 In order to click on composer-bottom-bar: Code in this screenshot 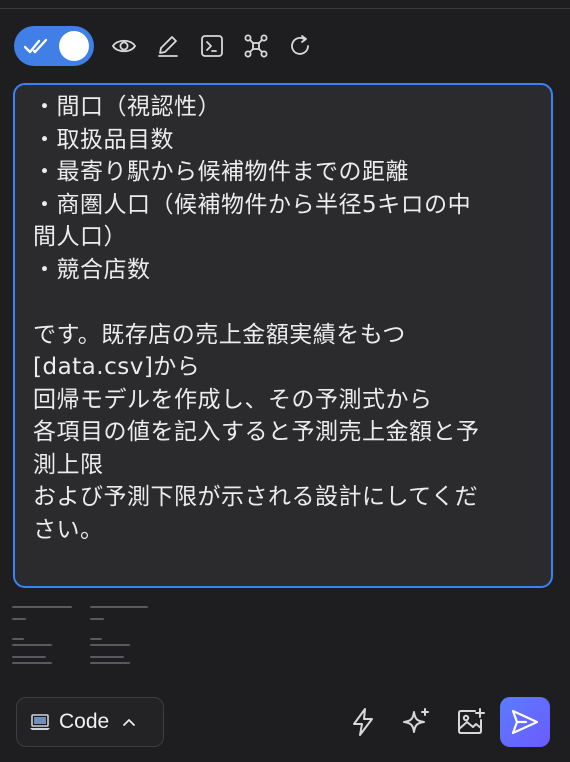, I will do `click(285, 723)`.